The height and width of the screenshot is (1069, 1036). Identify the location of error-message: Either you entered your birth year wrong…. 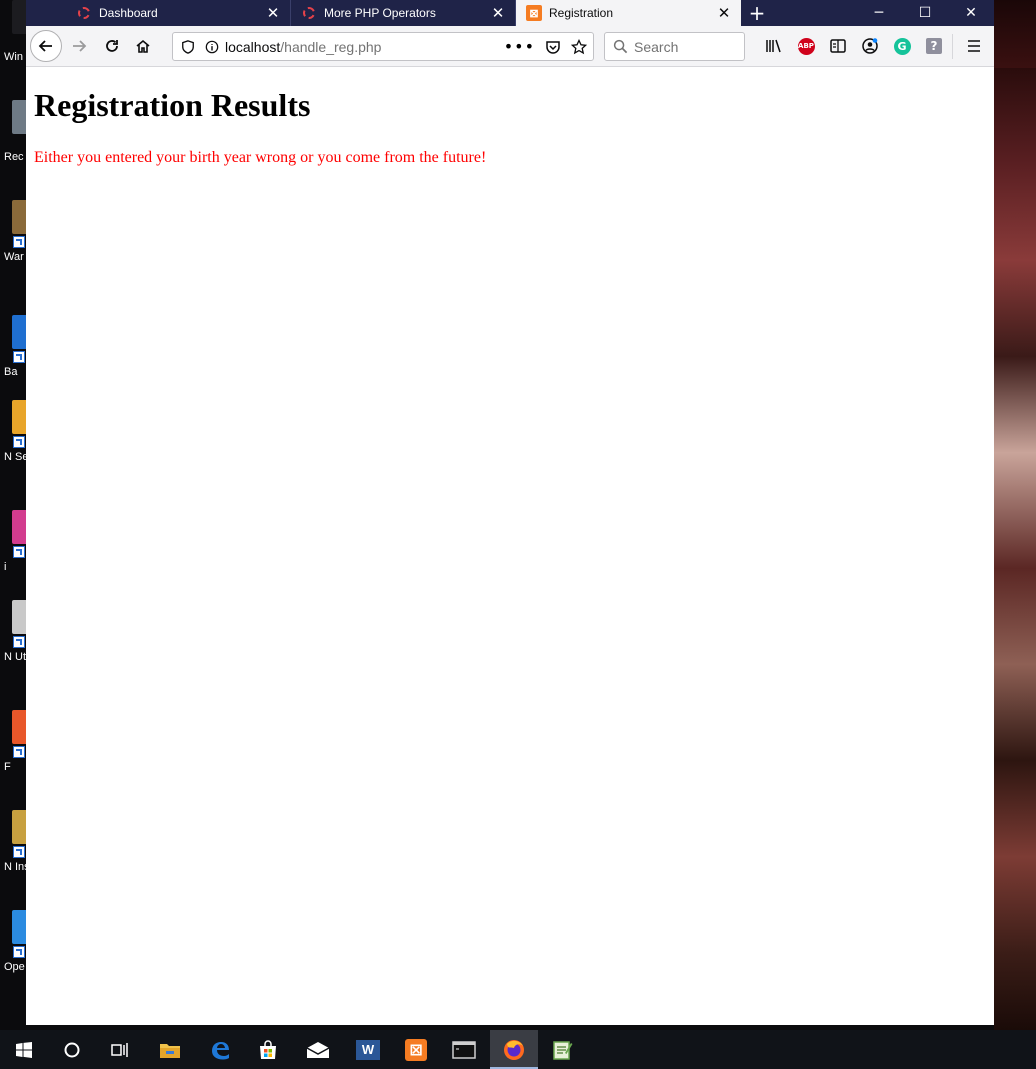
(260, 157).